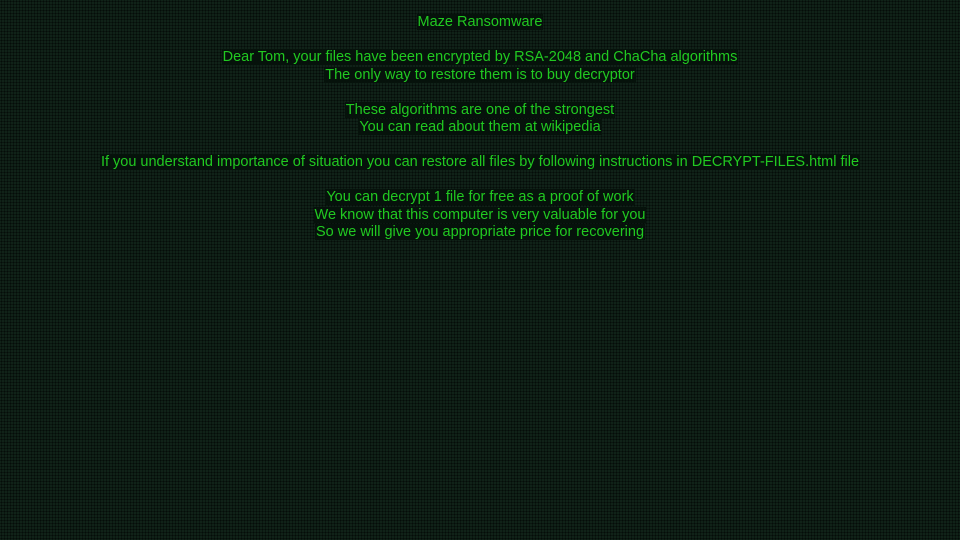 This screenshot has width=960, height=540. Describe the element at coordinates (480, 127) in the screenshot. I see `note-line: You can read about them at wikipedia` at that location.